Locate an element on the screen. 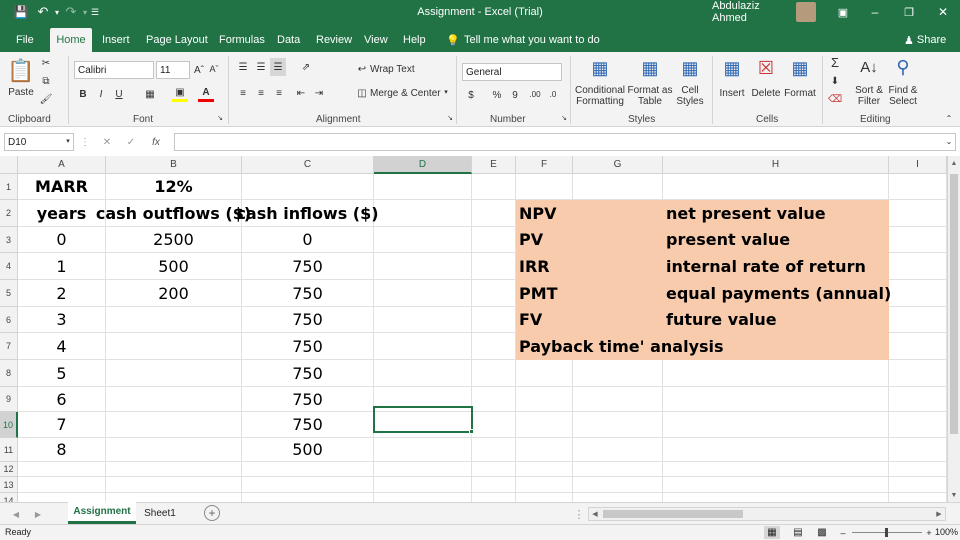  cell-g2 is located at coordinates (618, 213).